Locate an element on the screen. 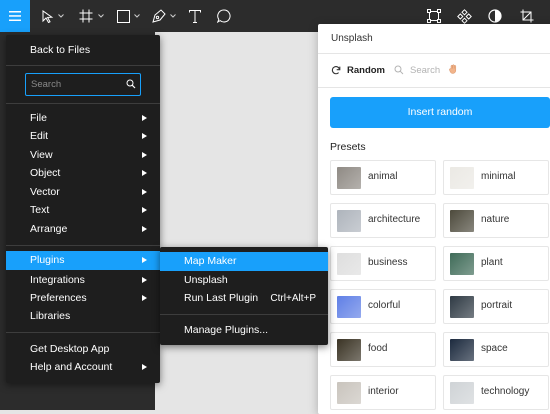  crop-icon is located at coordinates (527, 16).